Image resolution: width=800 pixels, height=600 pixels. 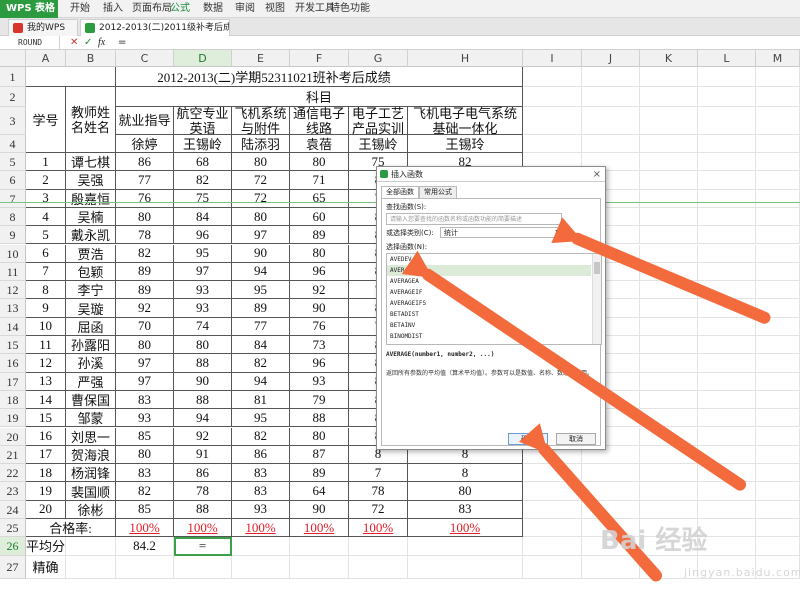 What do you see at coordinates (203, 326) in the screenshot?
I see `score-cell: 74` at bounding box center [203, 326].